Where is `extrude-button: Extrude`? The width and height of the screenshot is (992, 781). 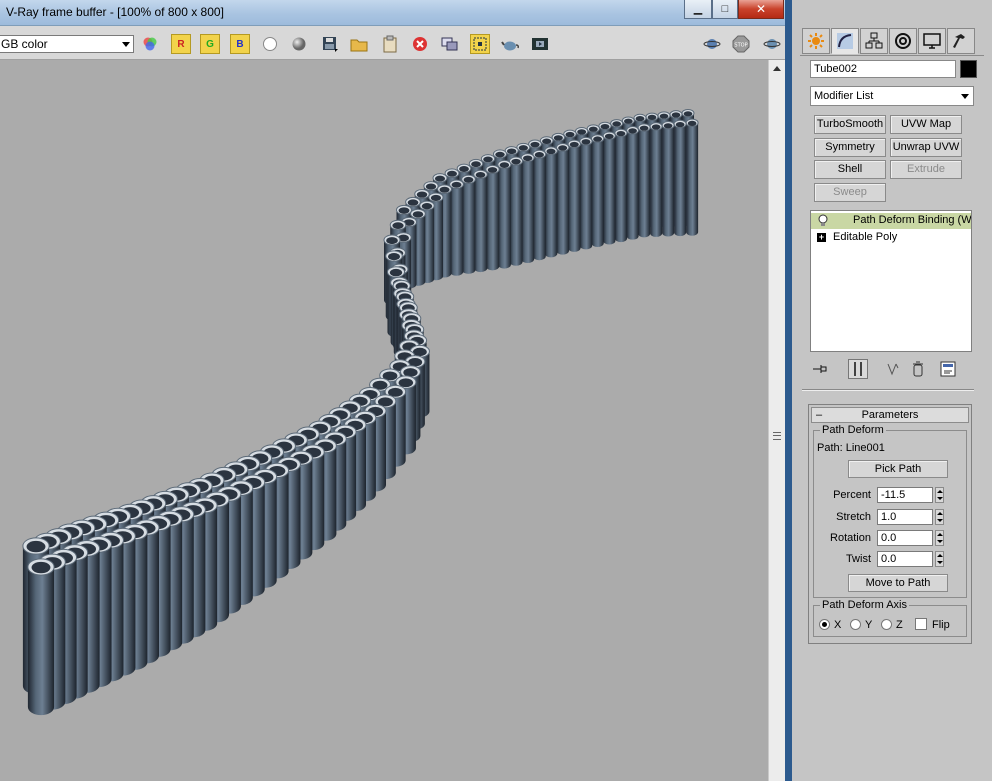 extrude-button: Extrude is located at coordinates (926, 169).